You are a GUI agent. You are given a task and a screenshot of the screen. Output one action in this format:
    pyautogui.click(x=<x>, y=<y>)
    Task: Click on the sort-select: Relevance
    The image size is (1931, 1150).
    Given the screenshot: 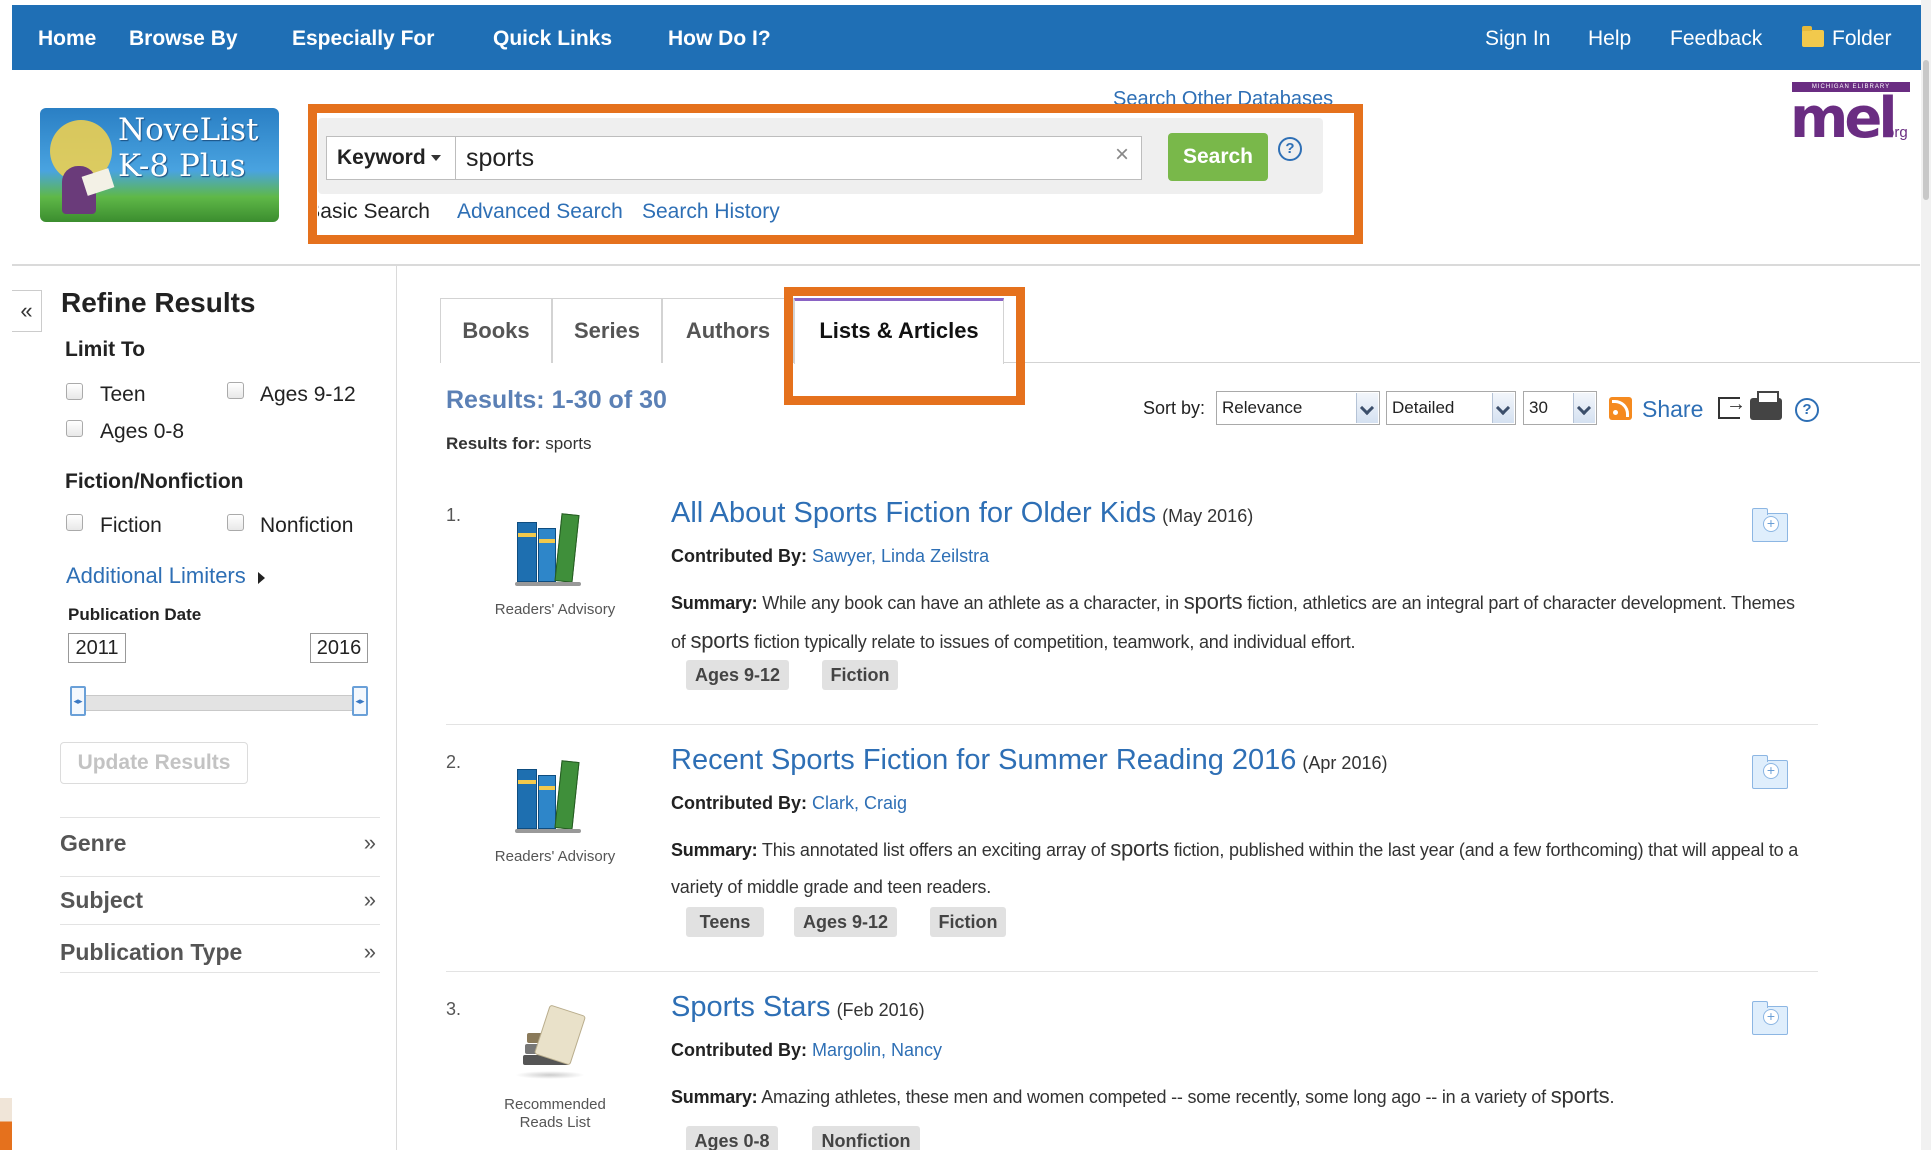 What is the action you would take?
    pyautogui.click(x=1298, y=408)
    